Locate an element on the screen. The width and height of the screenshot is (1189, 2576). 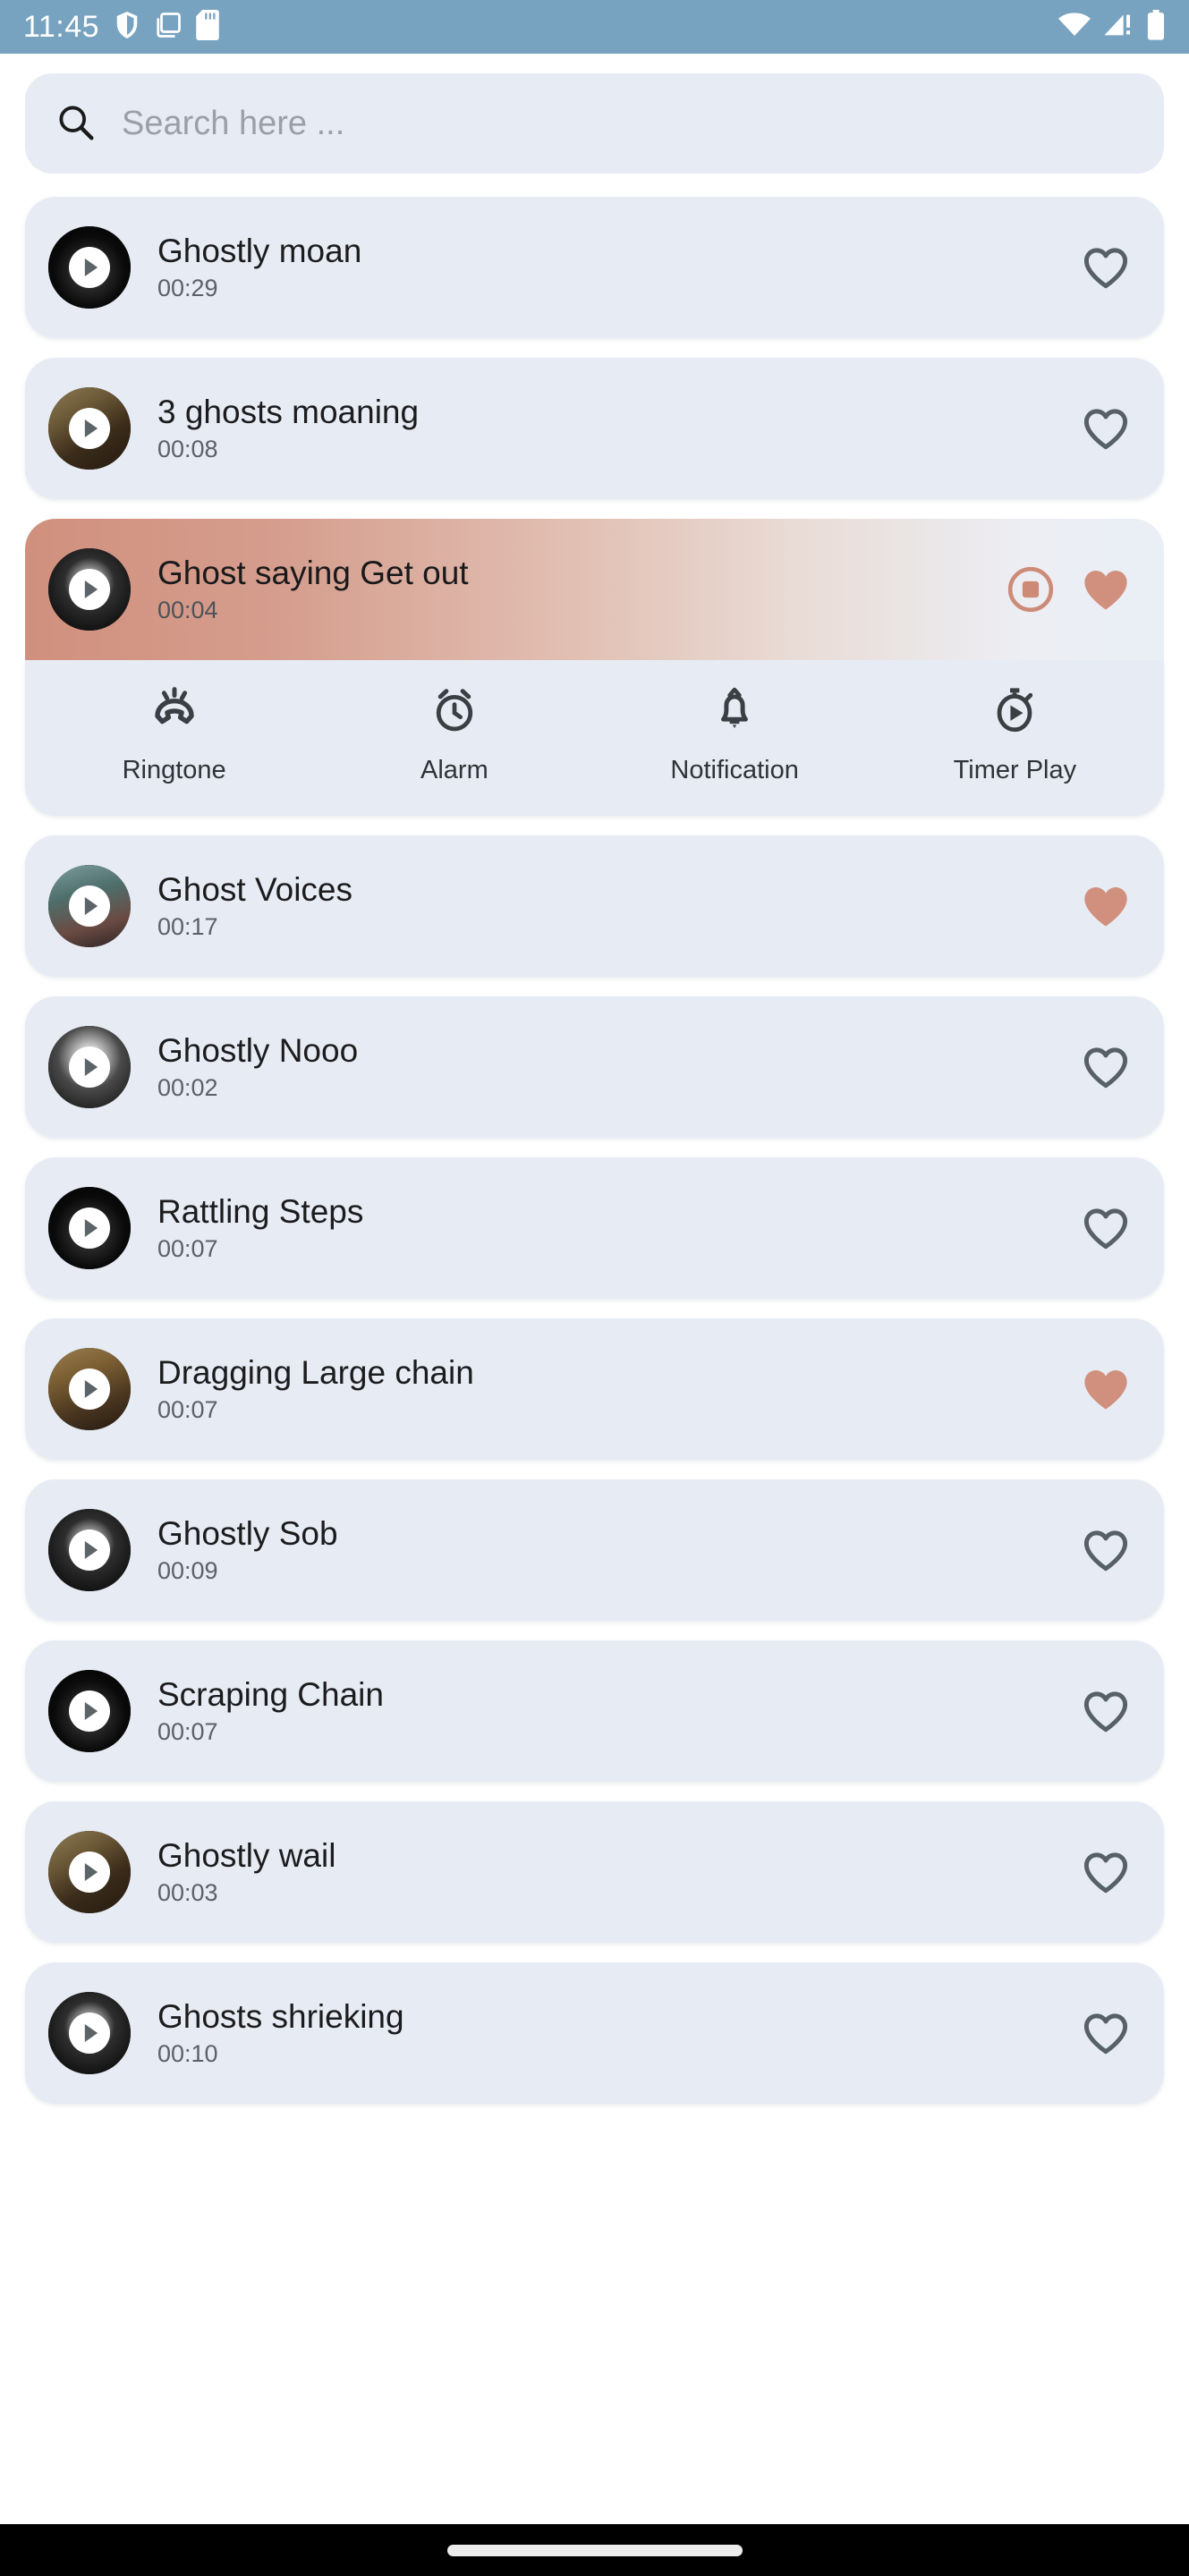
sound-actions-panel: Ringtone Alarm Notification Timer Play is located at coordinates (594, 738).